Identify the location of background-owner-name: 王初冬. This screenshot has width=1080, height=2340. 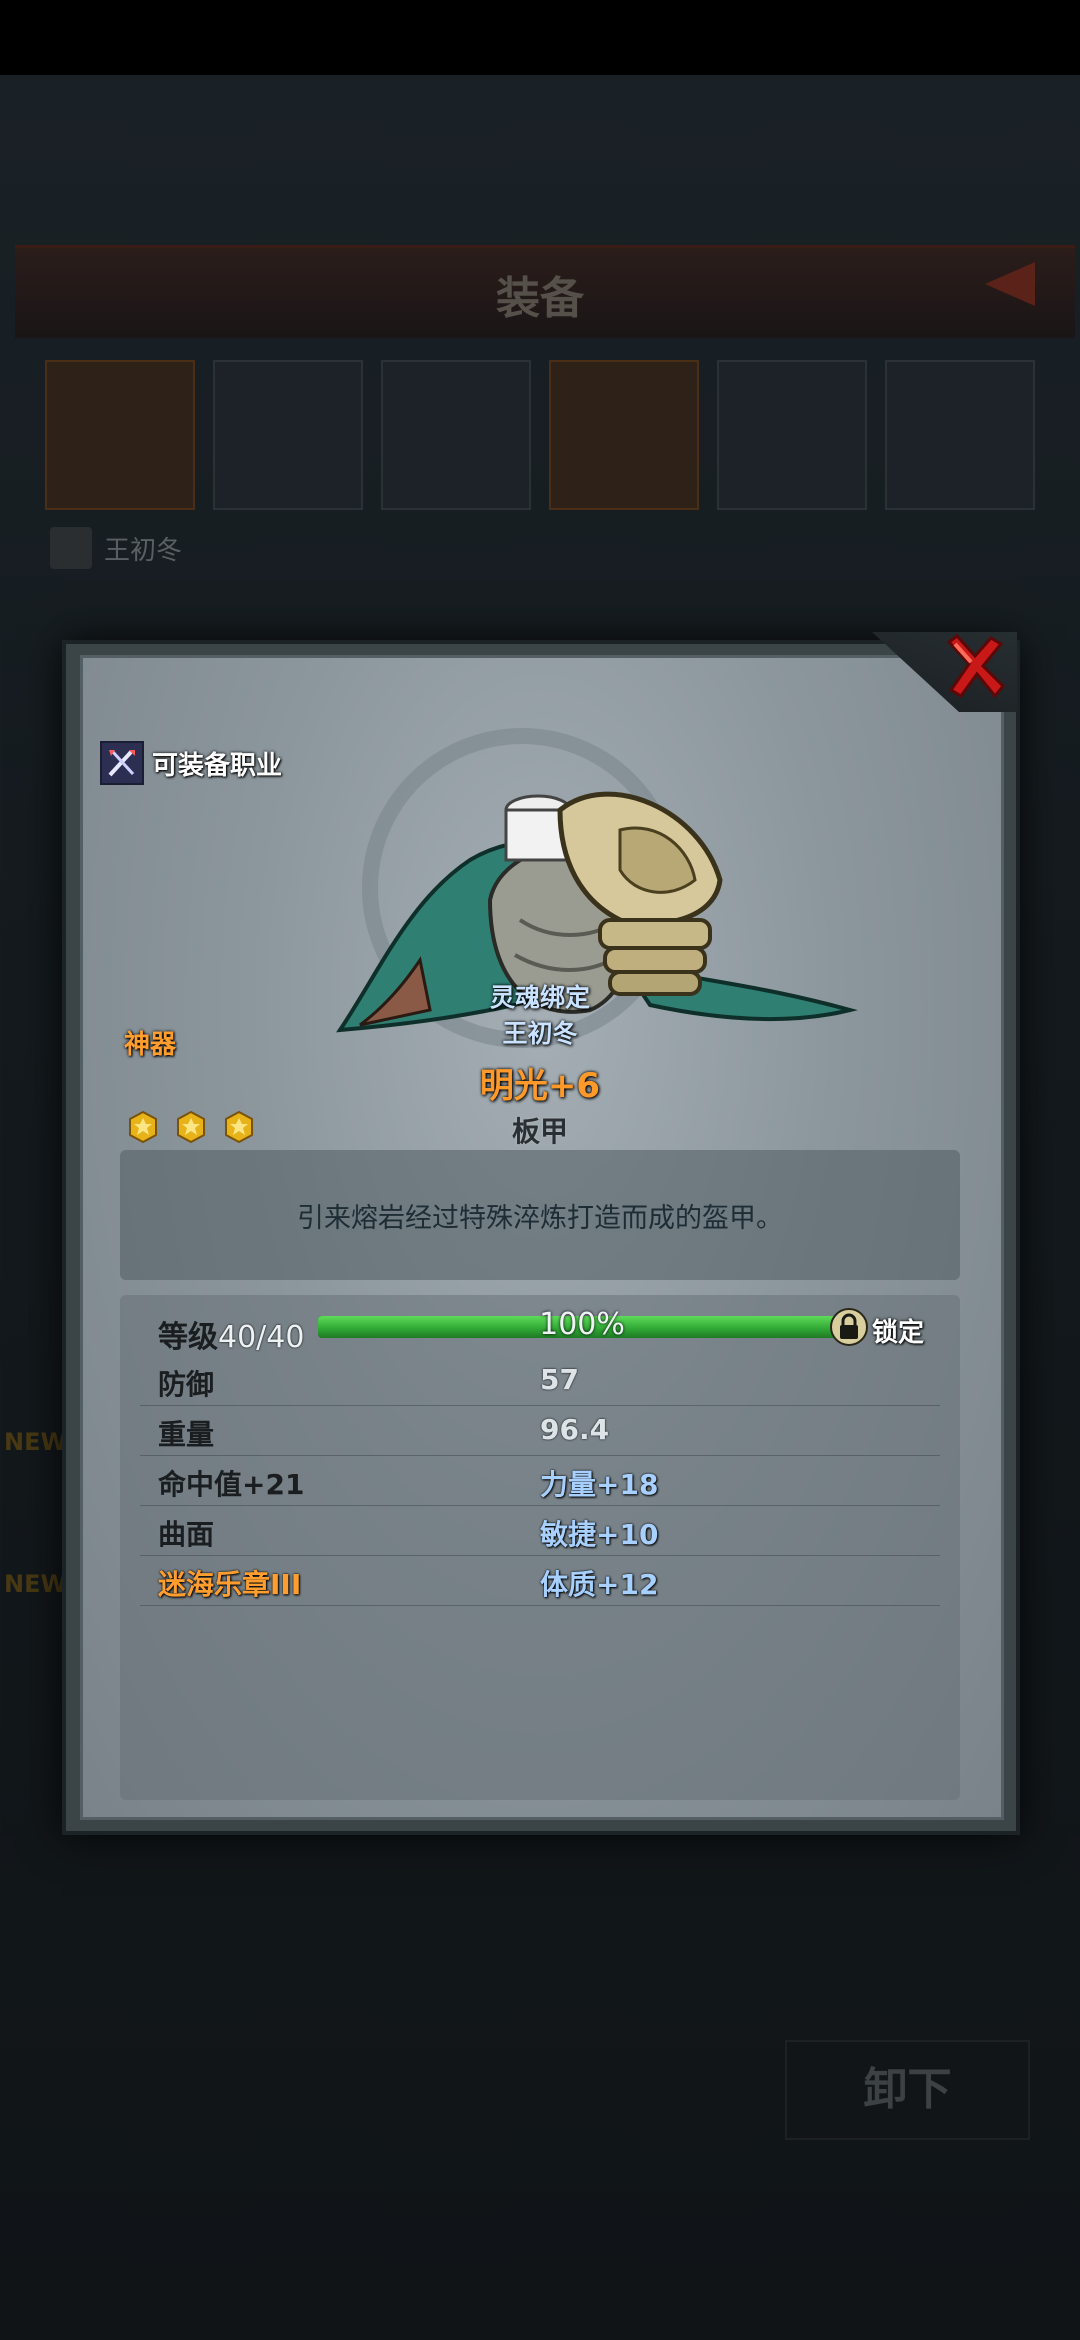
(143, 551).